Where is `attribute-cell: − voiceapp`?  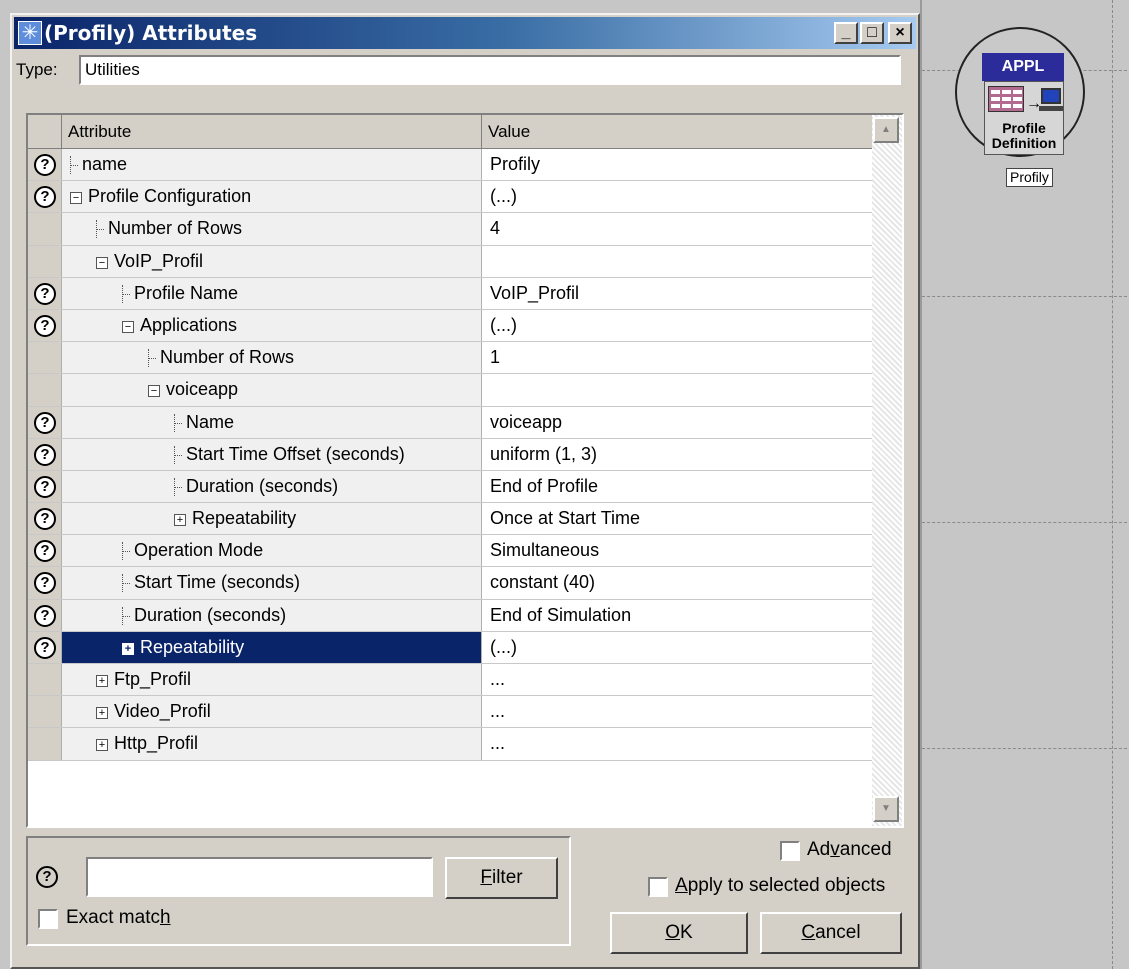
attribute-cell: − voiceapp is located at coordinates (272, 390).